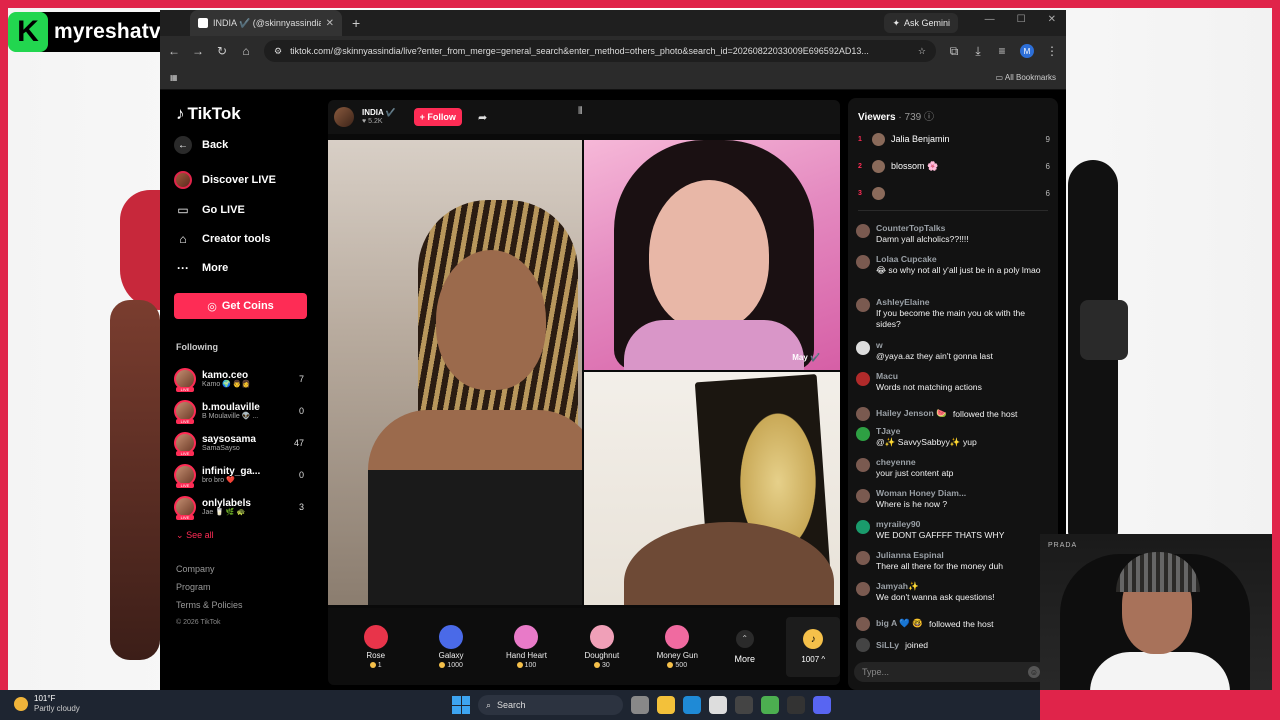 The image size is (1280, 720). Describe the element at coordinates (911, 413) in the screenshot. I see `chat-username: Hailey Jenson 🍉` at that location.